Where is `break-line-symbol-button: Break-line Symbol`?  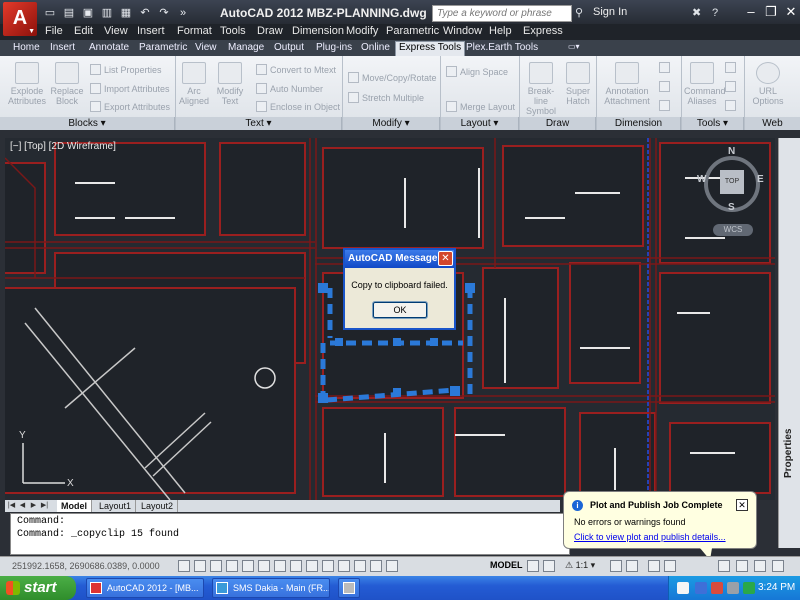
break-line-symbol-button: Break-line Symbol is located at coordinates (541, 89).